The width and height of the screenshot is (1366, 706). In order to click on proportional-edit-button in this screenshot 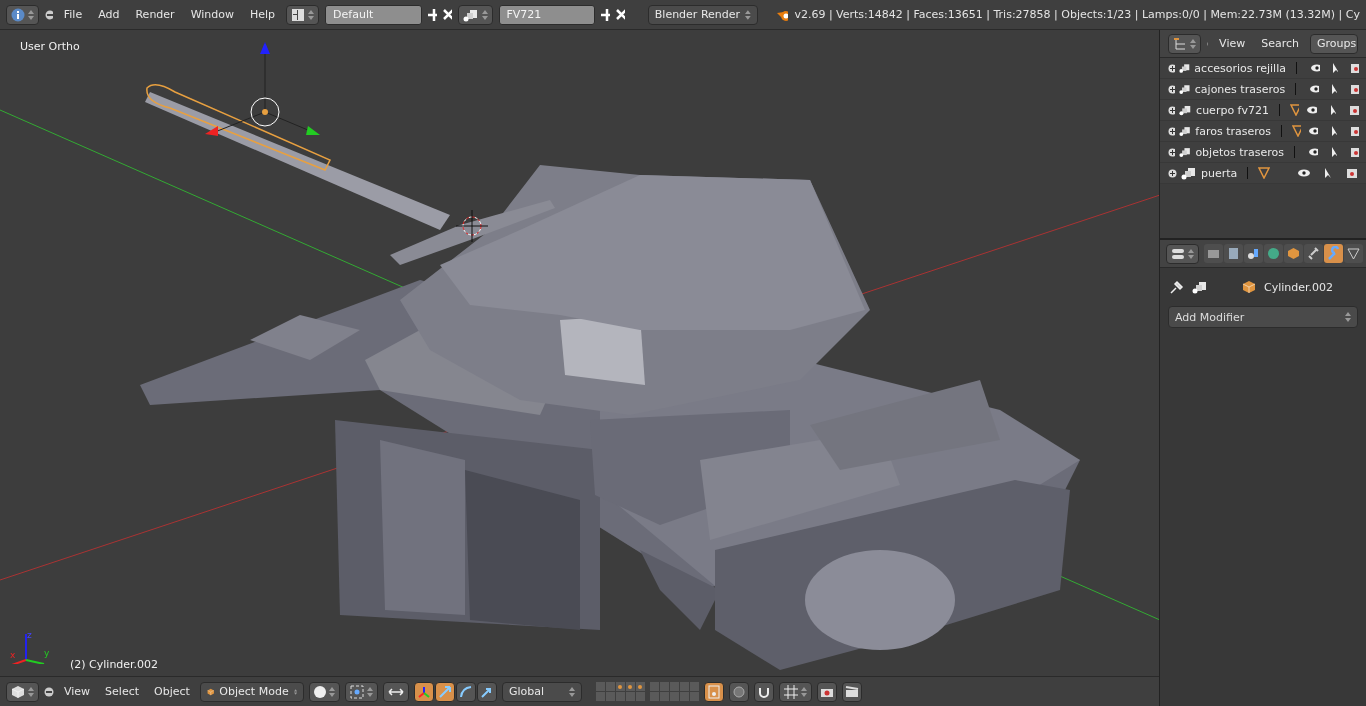, I will do `click(738, 691)`.